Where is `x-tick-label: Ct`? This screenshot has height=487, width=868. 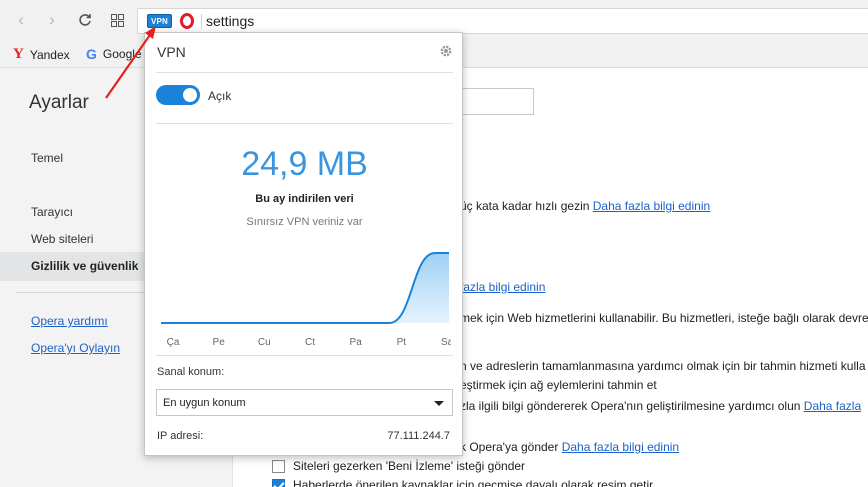
x-tick-label: Ct is located at coordinates (310, 342).